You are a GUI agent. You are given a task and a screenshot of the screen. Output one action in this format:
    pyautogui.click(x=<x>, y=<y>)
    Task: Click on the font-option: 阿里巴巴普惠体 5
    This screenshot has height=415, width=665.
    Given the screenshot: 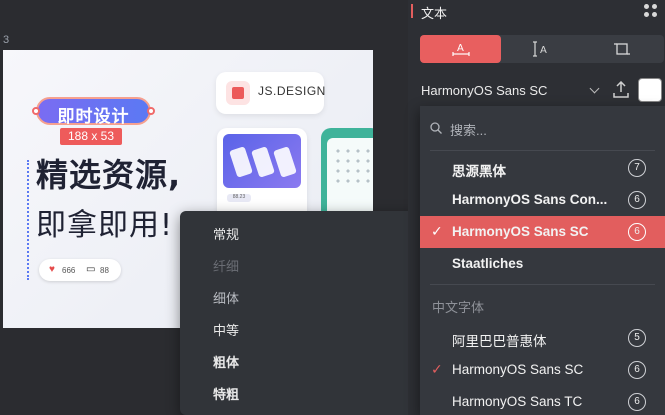 What is the action you would take?
    pyautogui.click(x=542, y=338)
    